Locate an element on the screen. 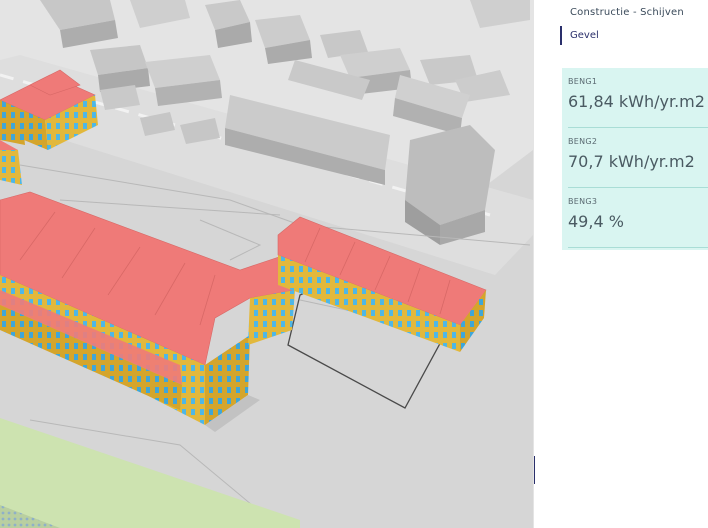 Image resolution: width=708 pixels, height=528 pixels. metric-beng2: BENG2 70,7 kWh/yr.m2 is located at coordinates (635, 158).